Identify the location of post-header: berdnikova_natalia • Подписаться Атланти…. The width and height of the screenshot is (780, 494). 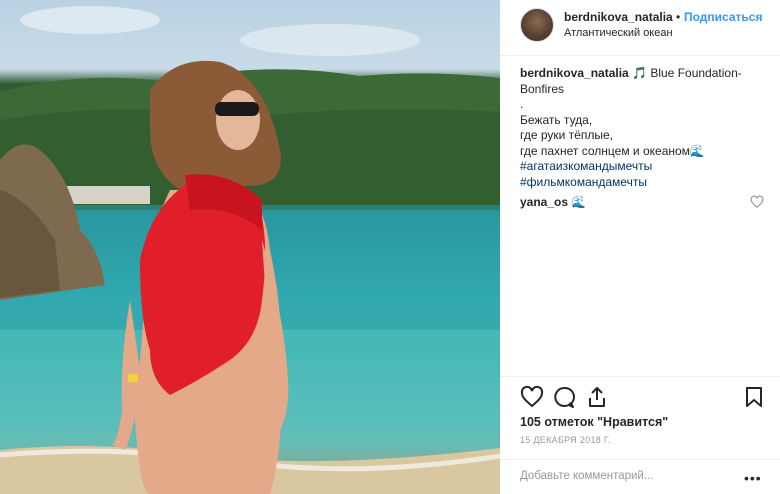
(640, 28).